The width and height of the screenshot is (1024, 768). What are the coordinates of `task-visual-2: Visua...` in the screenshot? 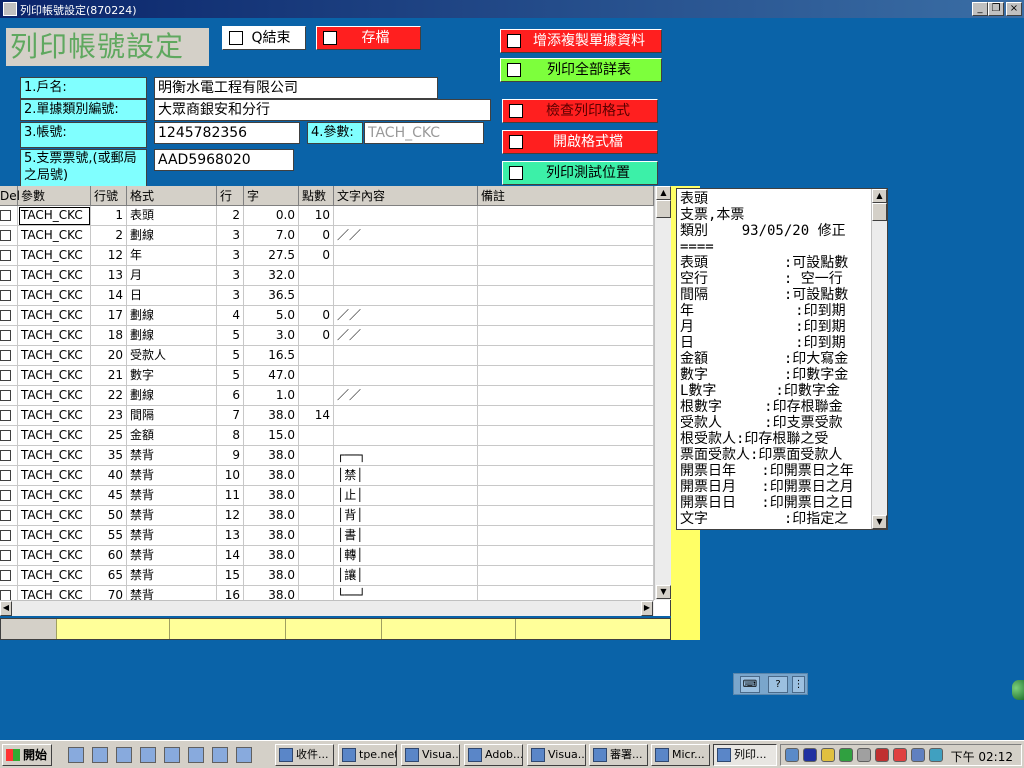 It's located at (556, 755).